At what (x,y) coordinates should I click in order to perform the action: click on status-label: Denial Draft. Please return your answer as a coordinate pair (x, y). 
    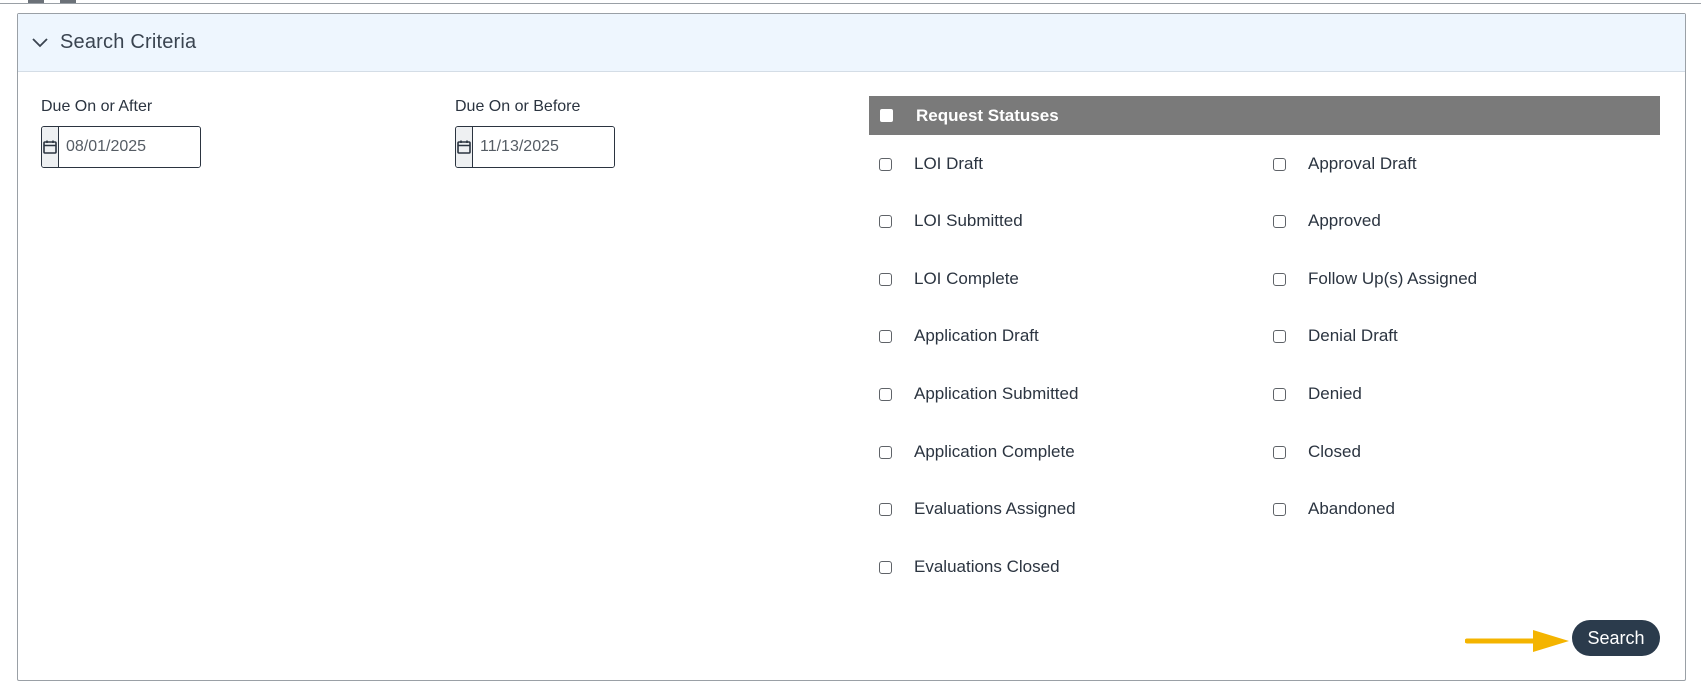
    Looking at the image, I should click on (1353, 335).